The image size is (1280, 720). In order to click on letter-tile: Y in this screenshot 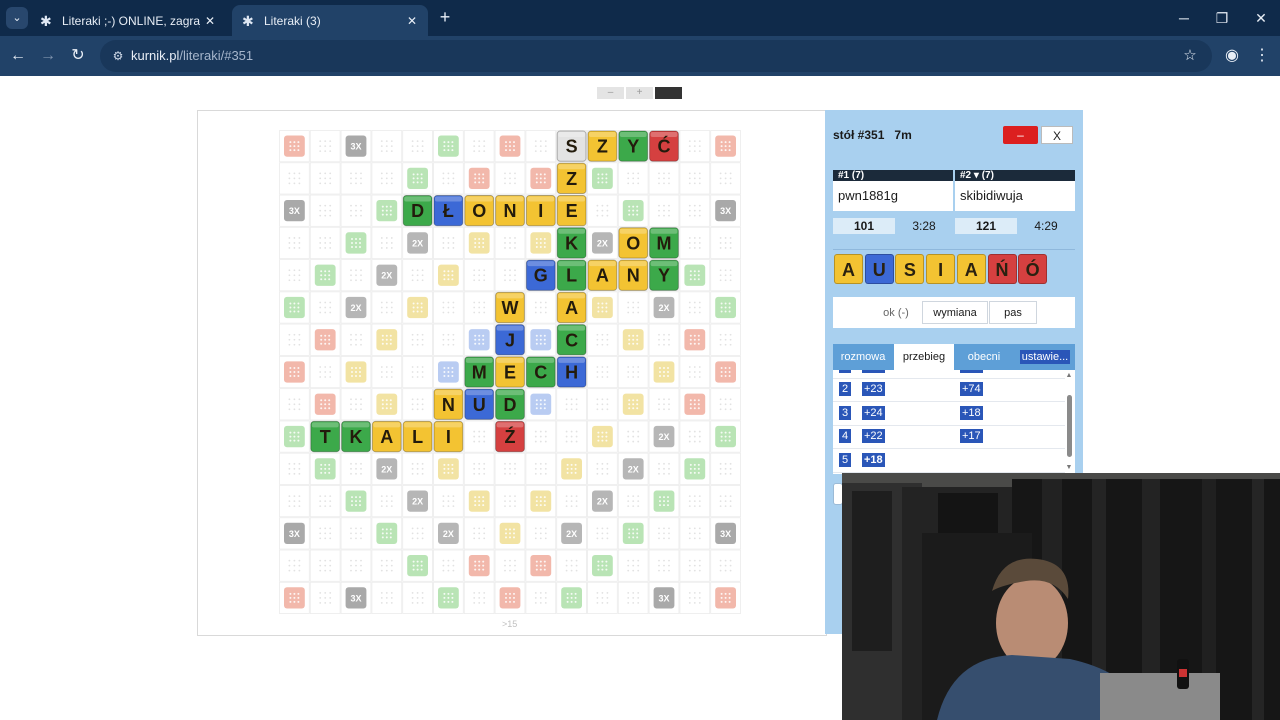, I will do `click(633, 146)`.